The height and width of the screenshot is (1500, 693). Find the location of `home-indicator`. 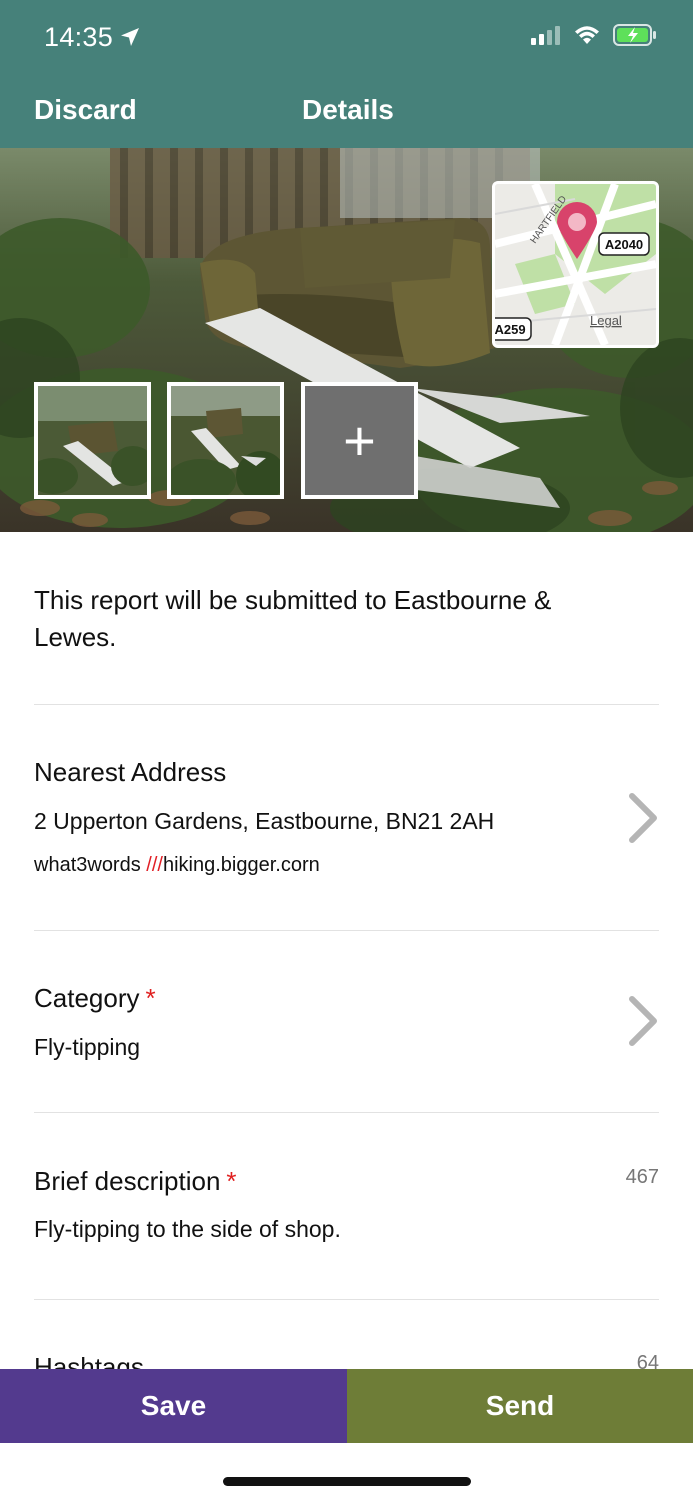

home-indicator is located at coordinates (347, 1481).